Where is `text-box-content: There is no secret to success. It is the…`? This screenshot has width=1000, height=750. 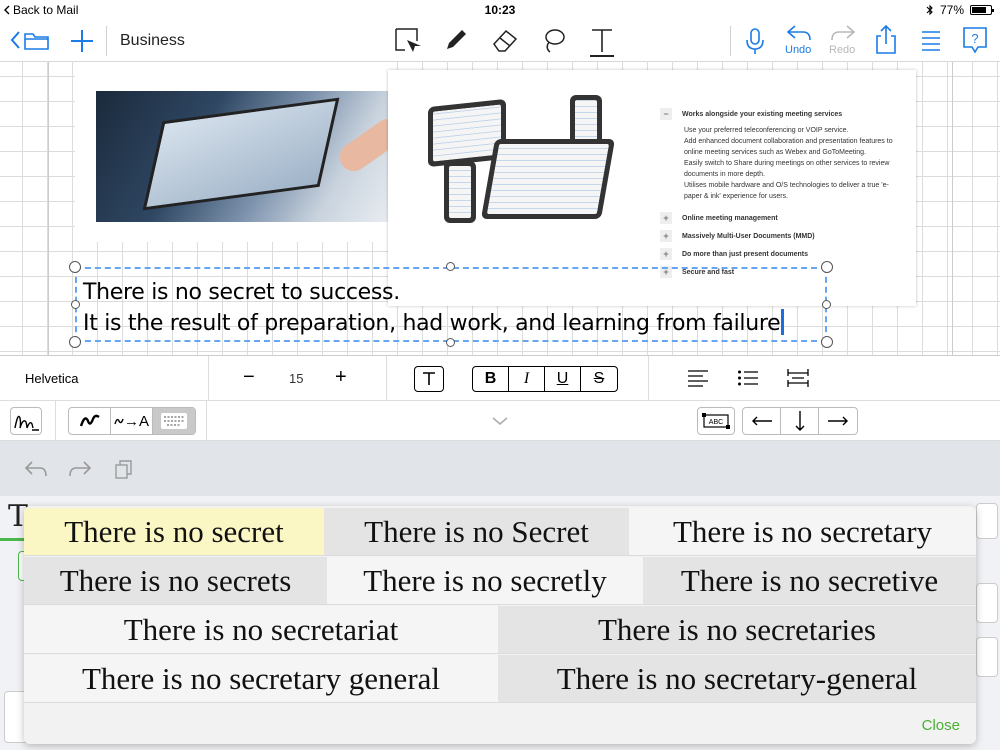
text-box-content: There is no secret to success. It is the… is located at coordinates (434, 308).